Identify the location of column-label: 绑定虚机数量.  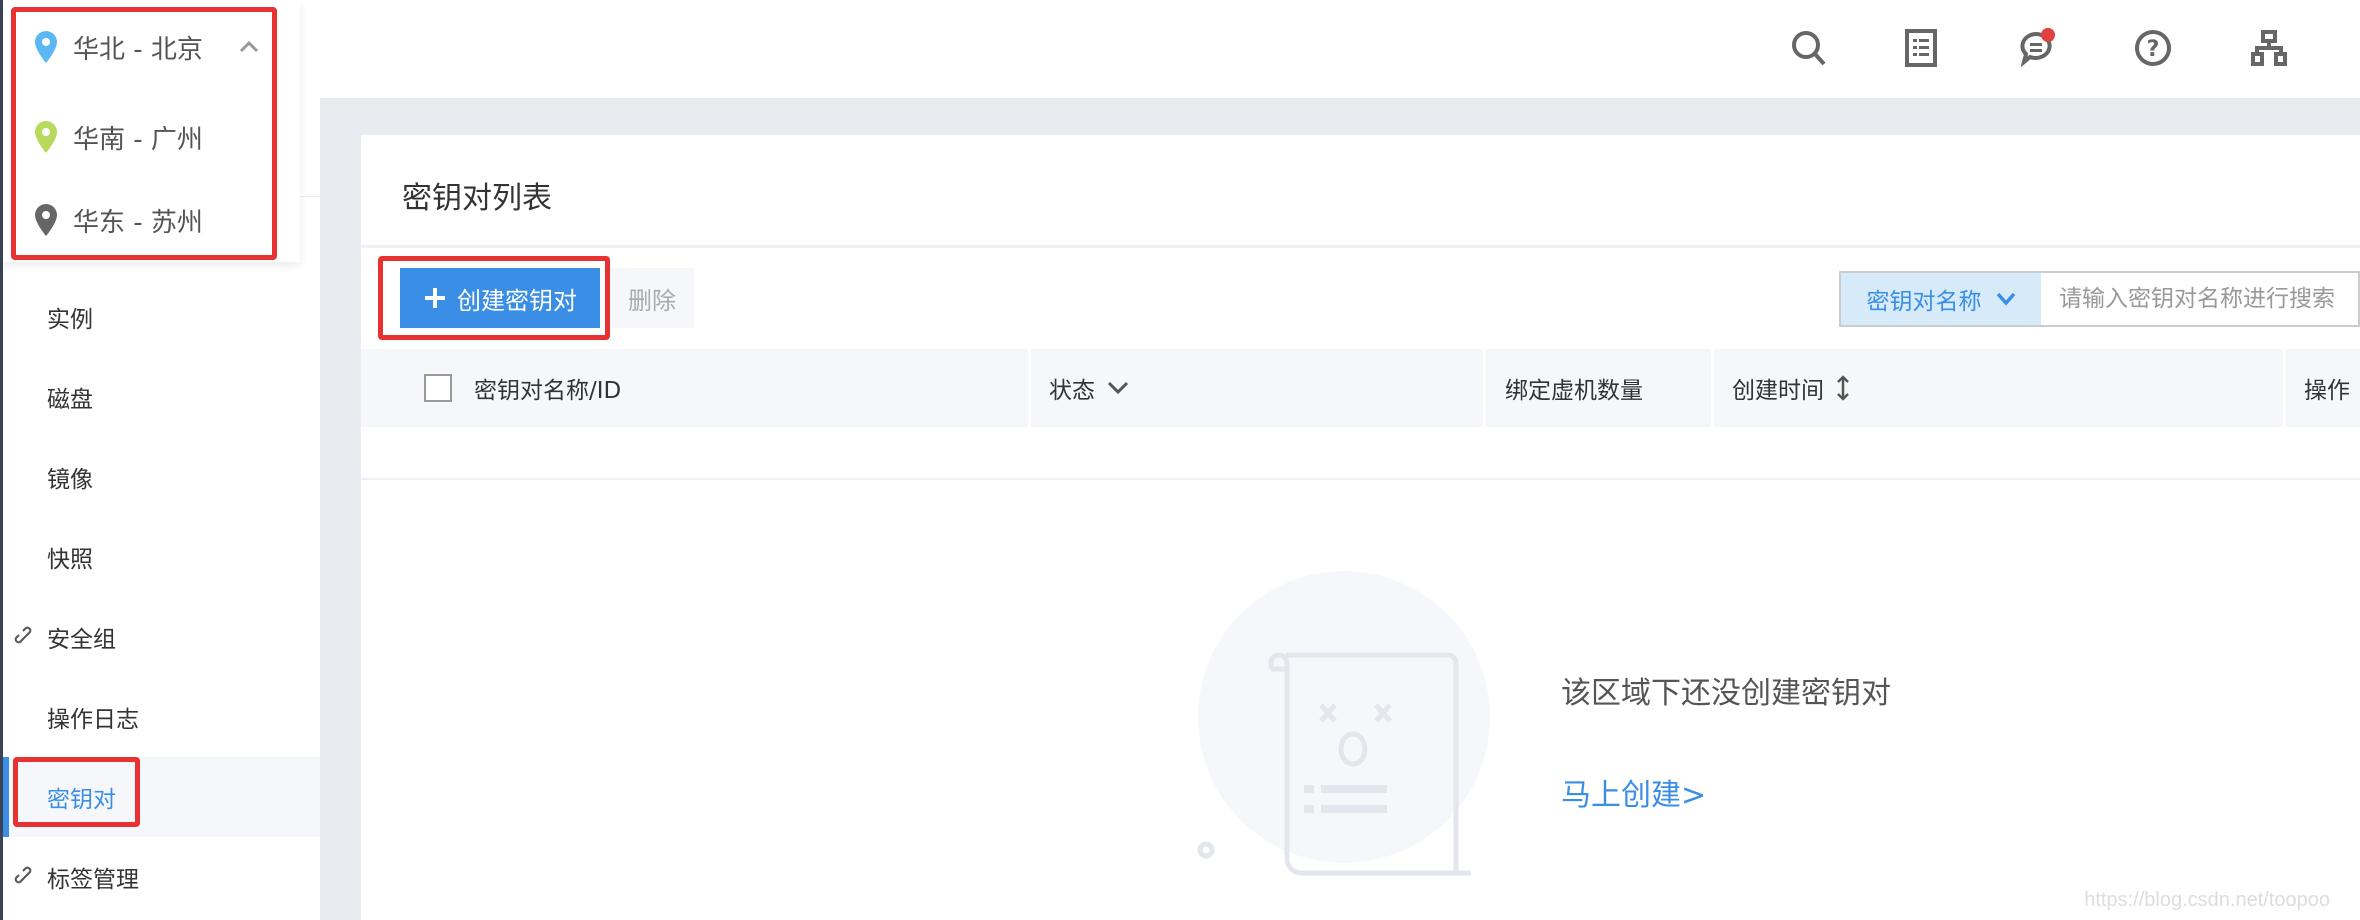
(1574, 391).